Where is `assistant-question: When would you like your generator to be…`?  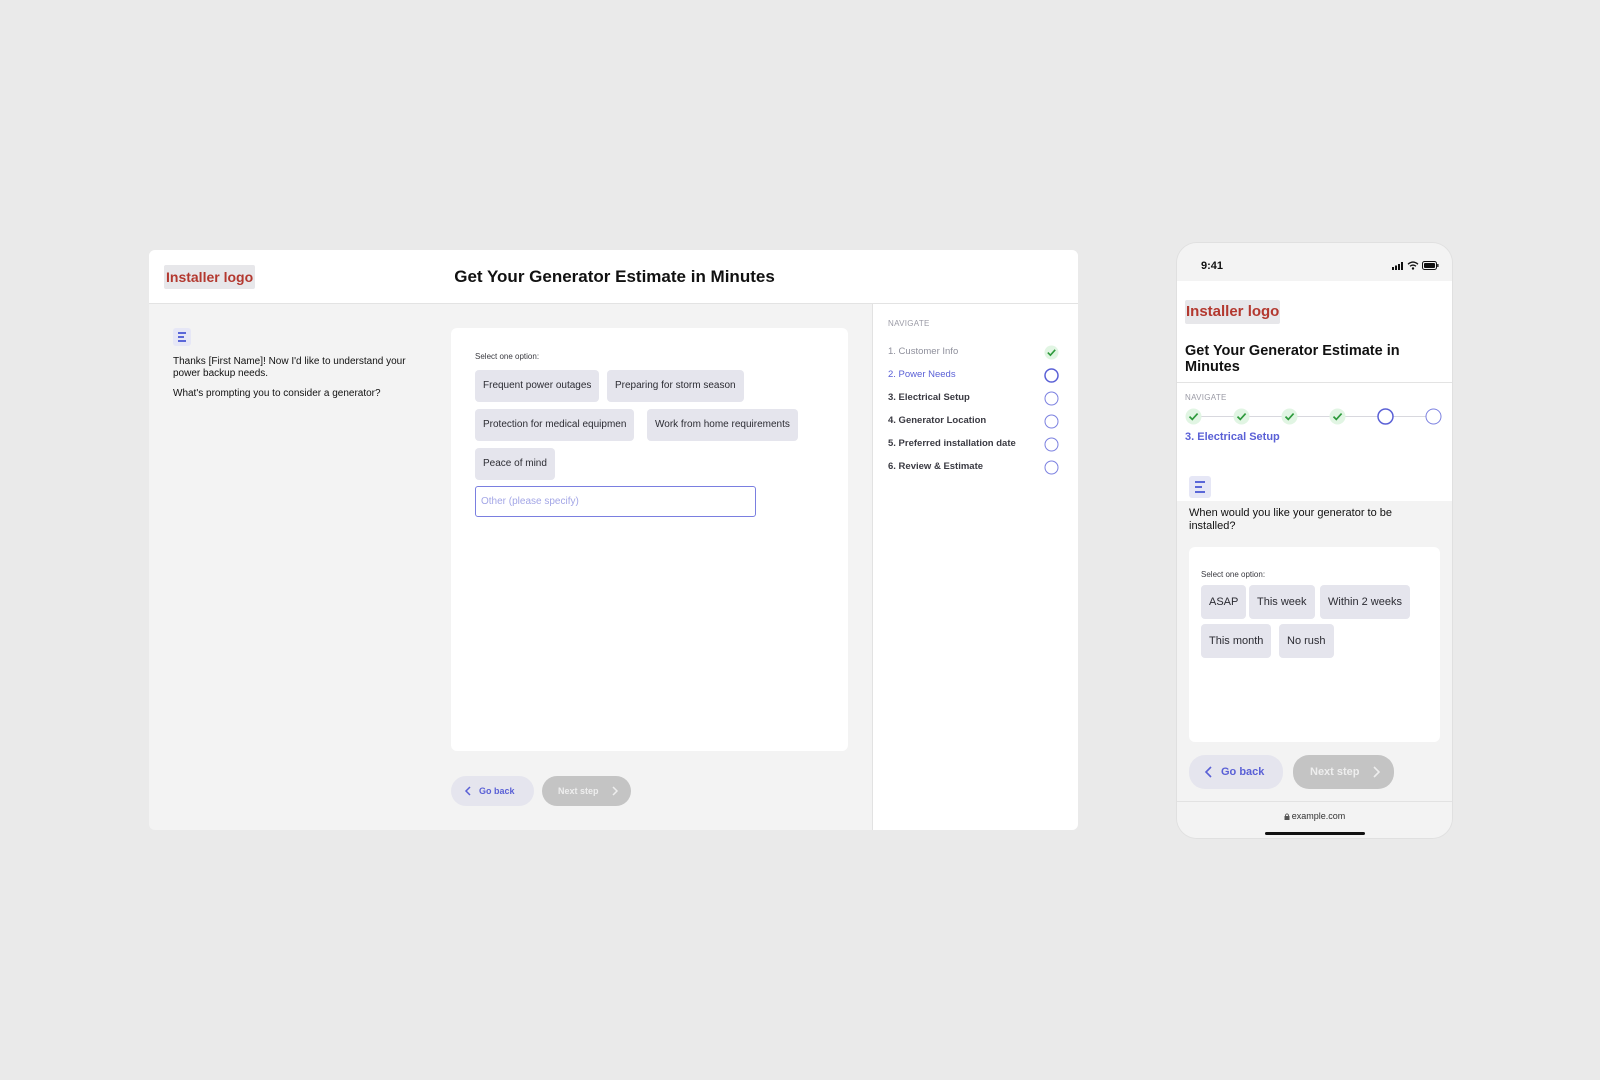 assistant-question: When would you like your generator to be… is located at coordinates (1291, 519).